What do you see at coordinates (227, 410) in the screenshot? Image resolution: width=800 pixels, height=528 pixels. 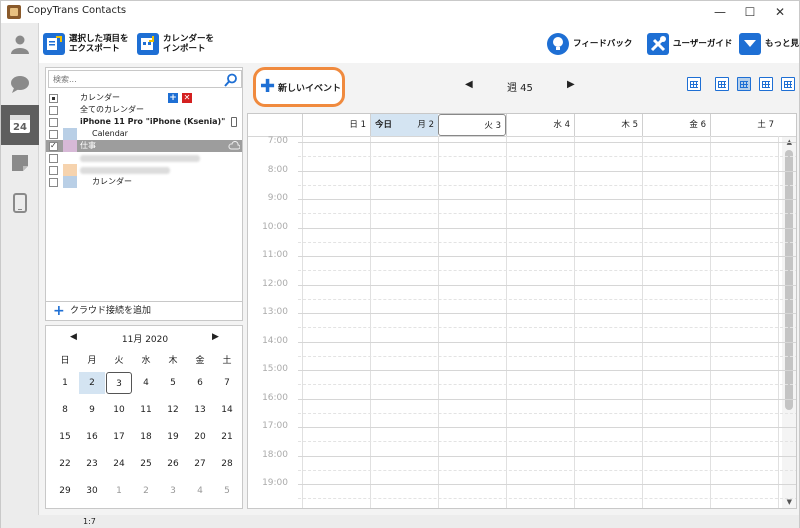 I see `day-cell: 14` at bounding box center [227, 410].